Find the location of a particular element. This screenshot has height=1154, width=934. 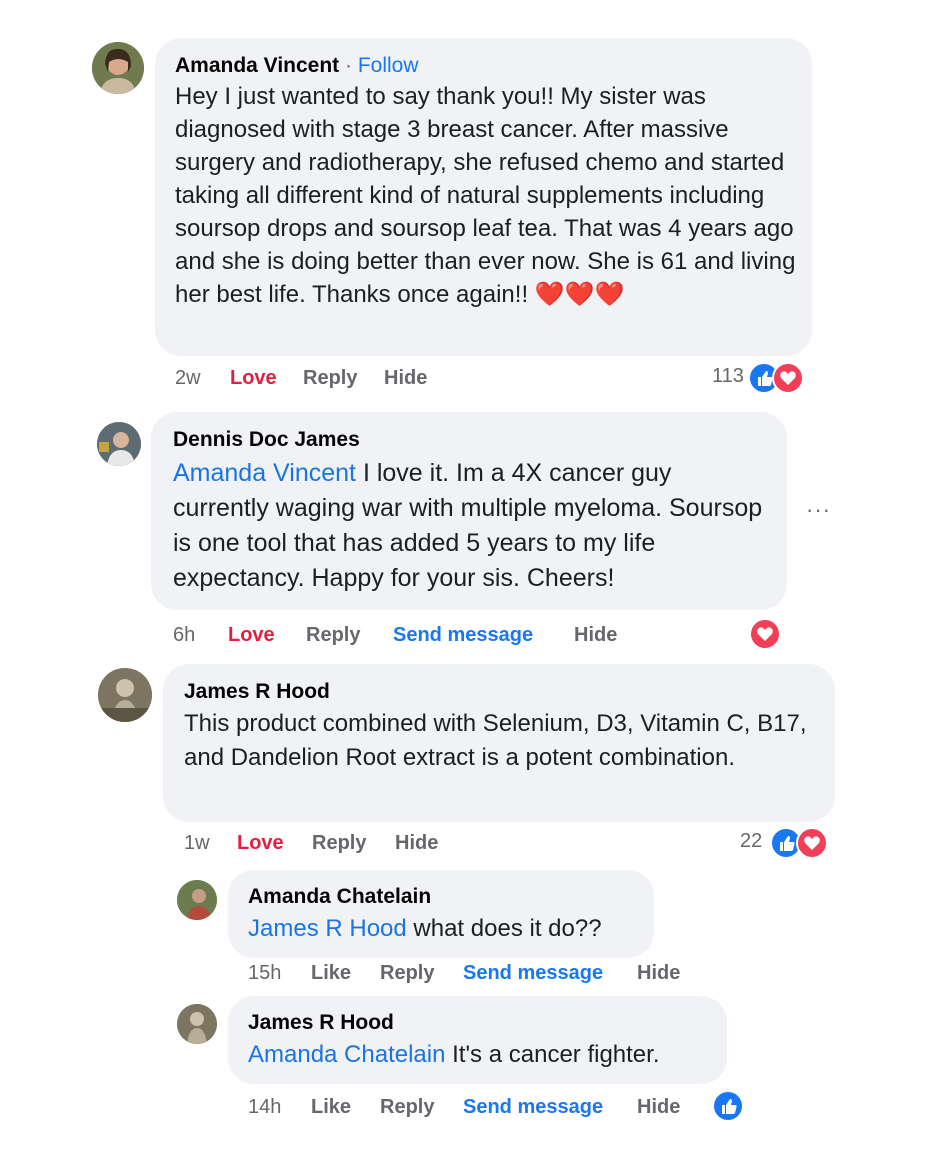

heart-emojis: ❤️❤️❤️ is located at coordinates (579, 294).